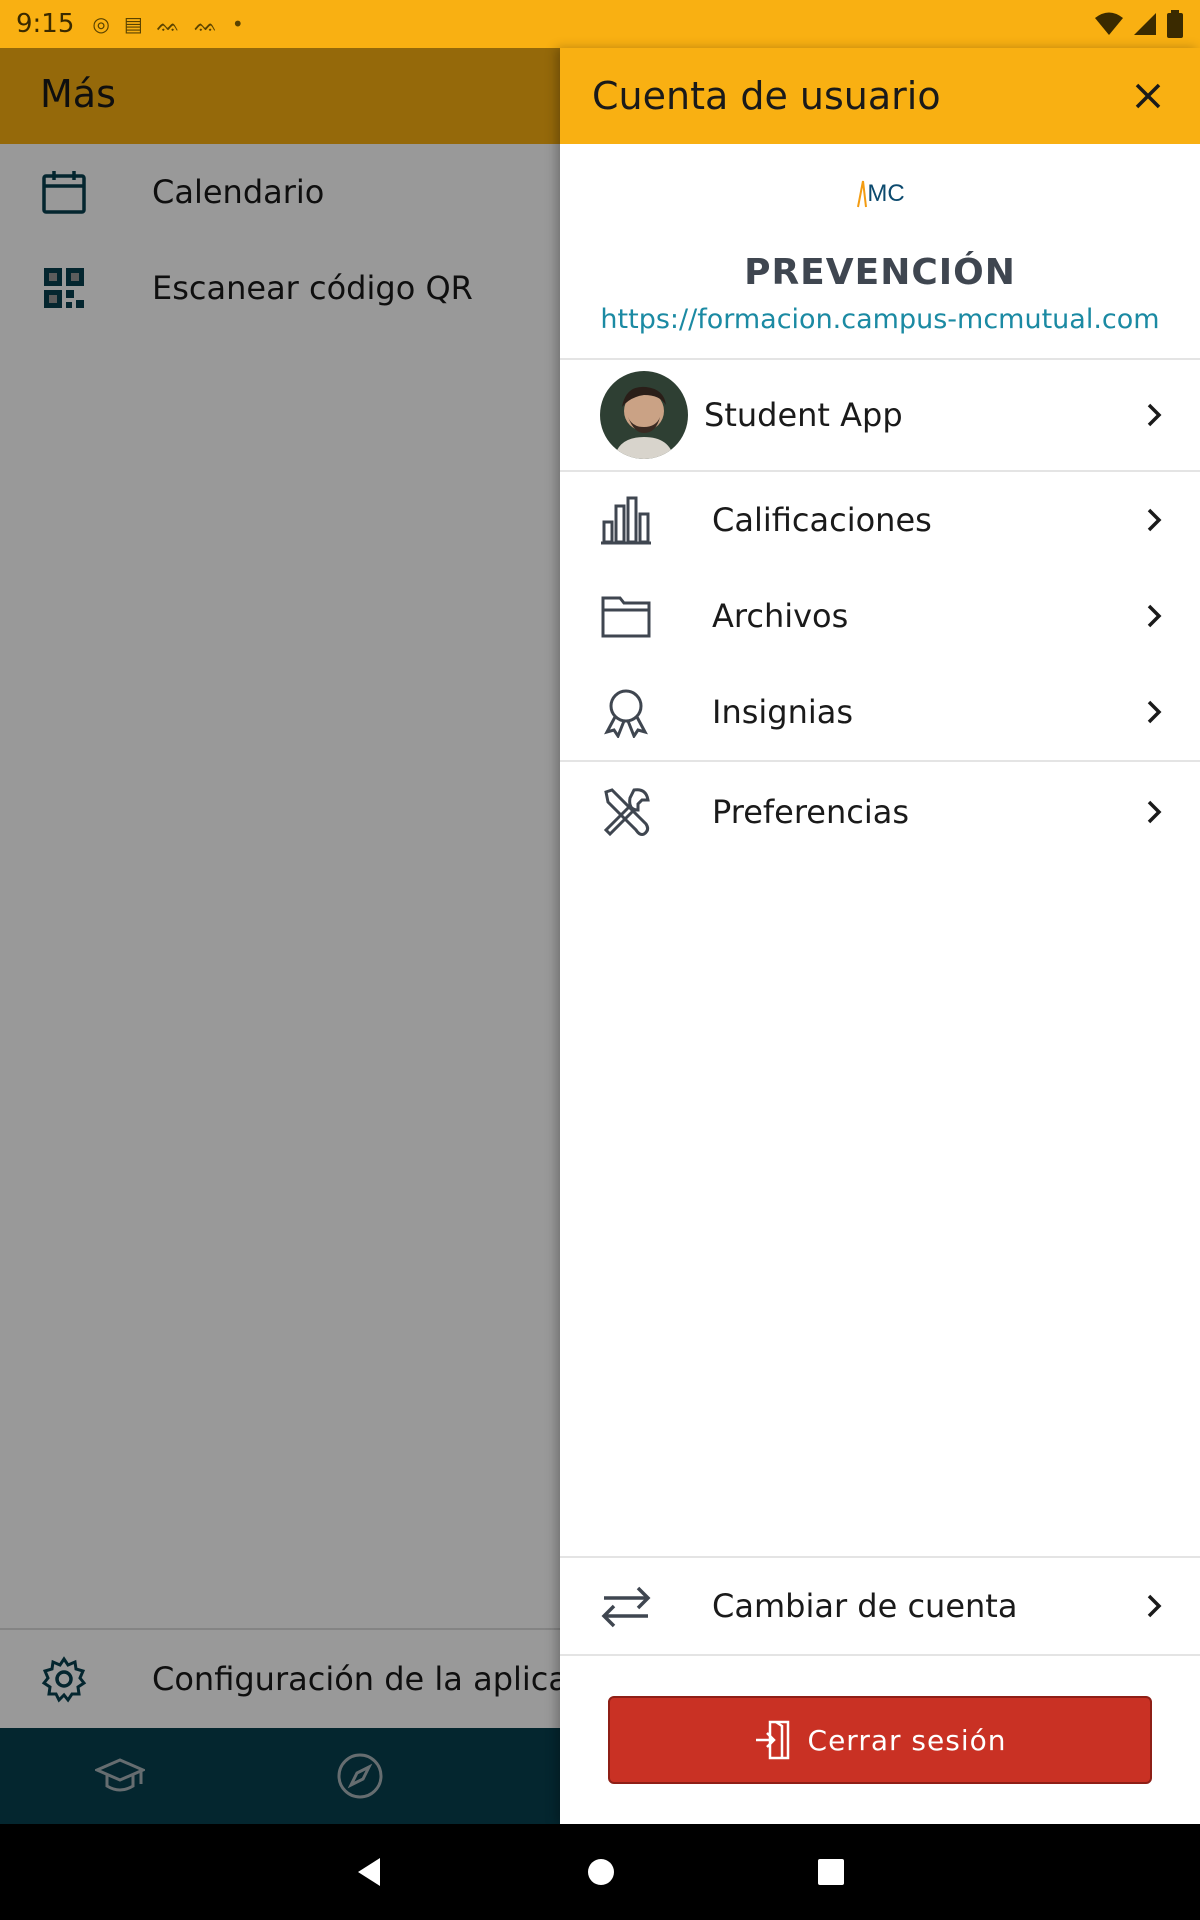 The height and width of the screenshot is (1920, 1200). I want to click on close-icon, so click(1148, 96).